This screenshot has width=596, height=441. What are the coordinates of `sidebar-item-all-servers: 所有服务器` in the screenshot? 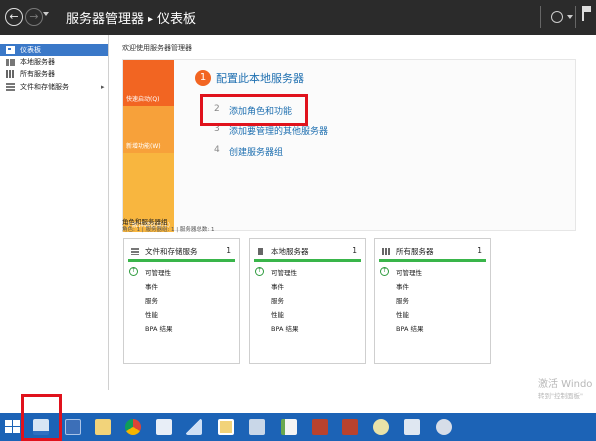 It's located at (54, 74).